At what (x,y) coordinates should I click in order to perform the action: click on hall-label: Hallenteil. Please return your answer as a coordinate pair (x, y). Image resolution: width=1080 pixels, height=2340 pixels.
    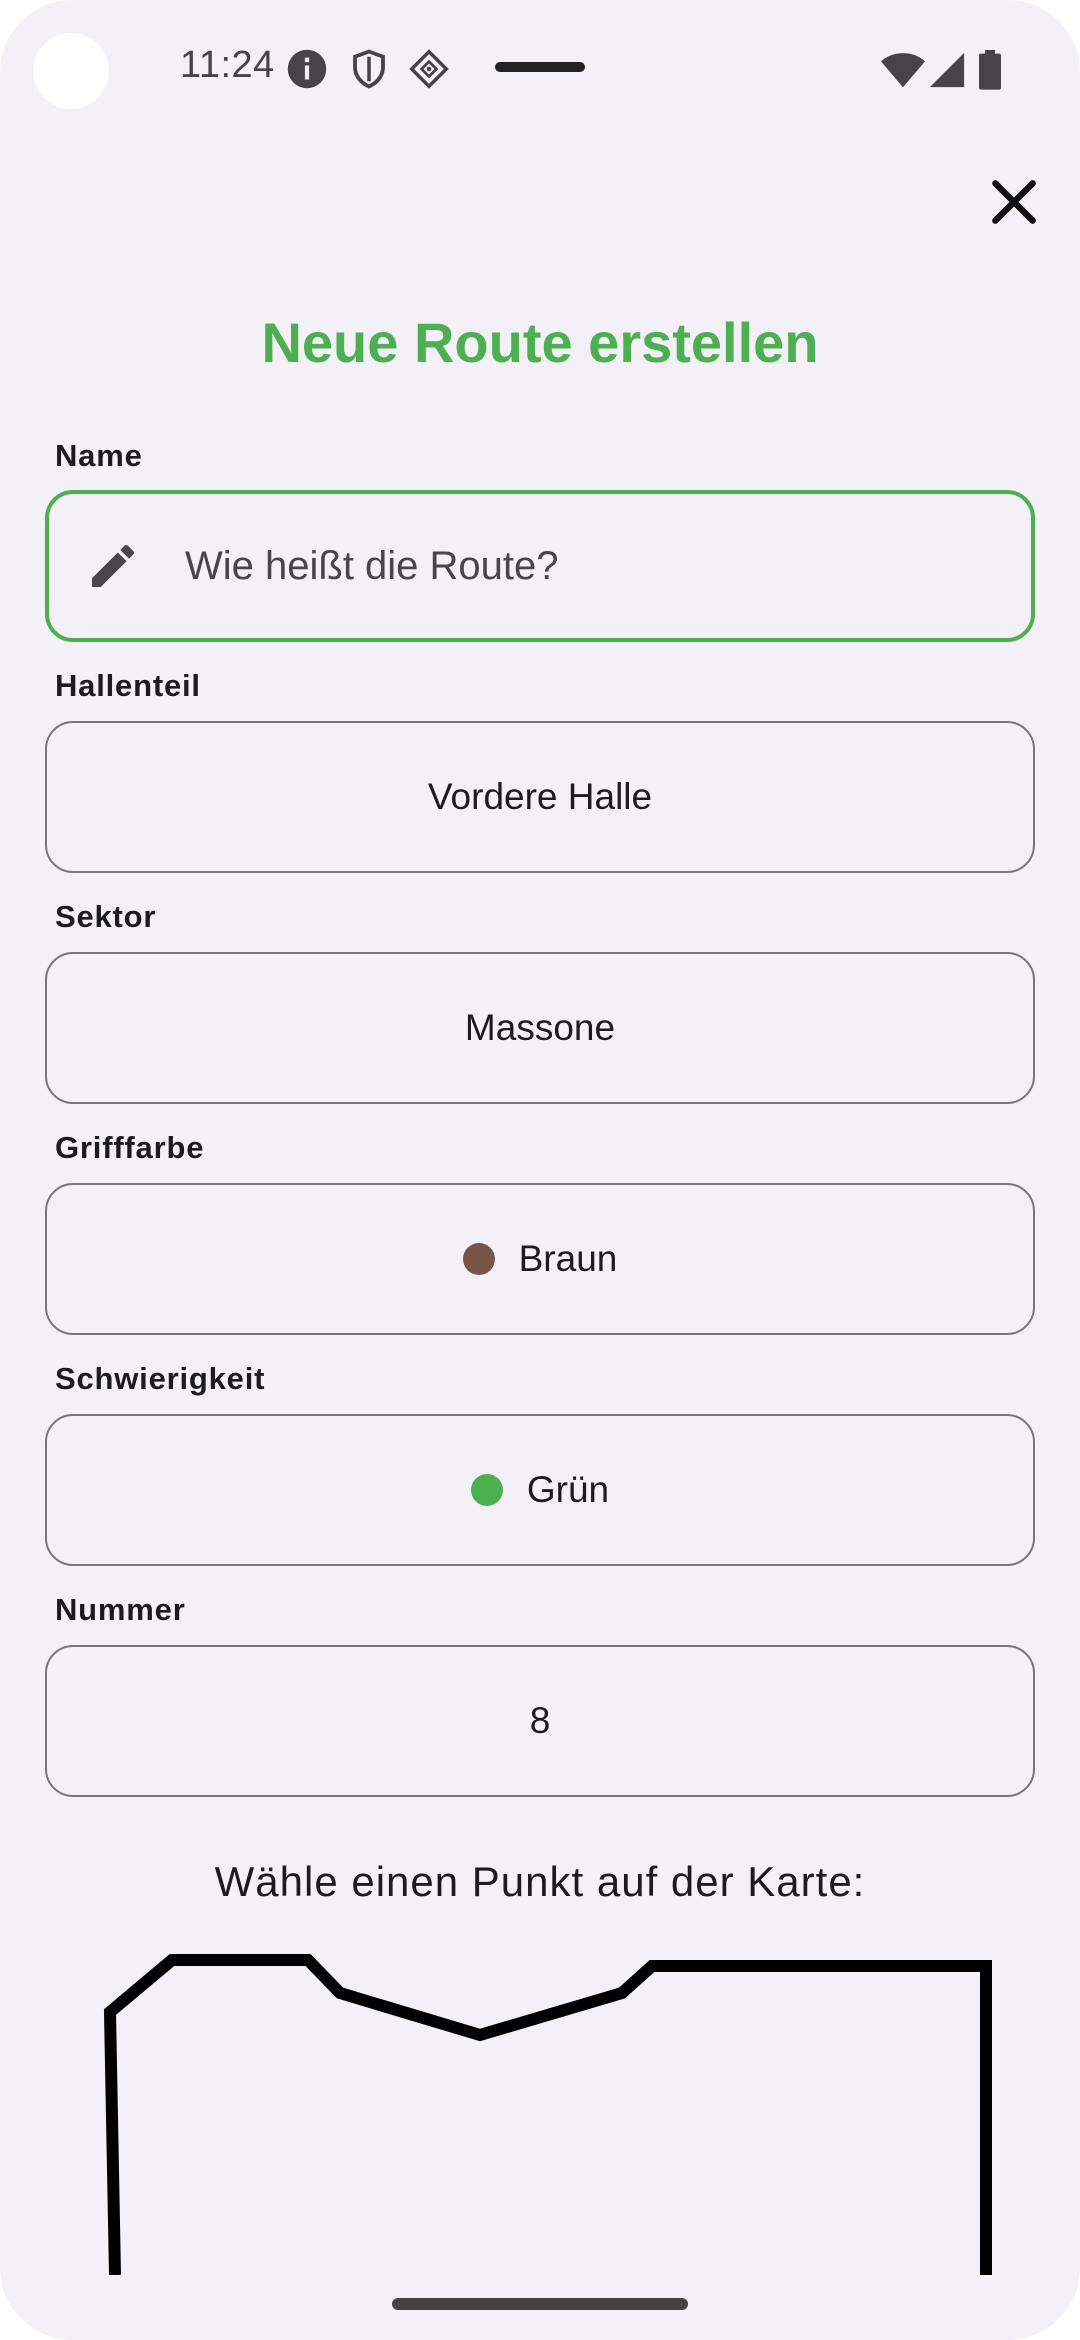
    Looking at the image, I should click on (128, 685).